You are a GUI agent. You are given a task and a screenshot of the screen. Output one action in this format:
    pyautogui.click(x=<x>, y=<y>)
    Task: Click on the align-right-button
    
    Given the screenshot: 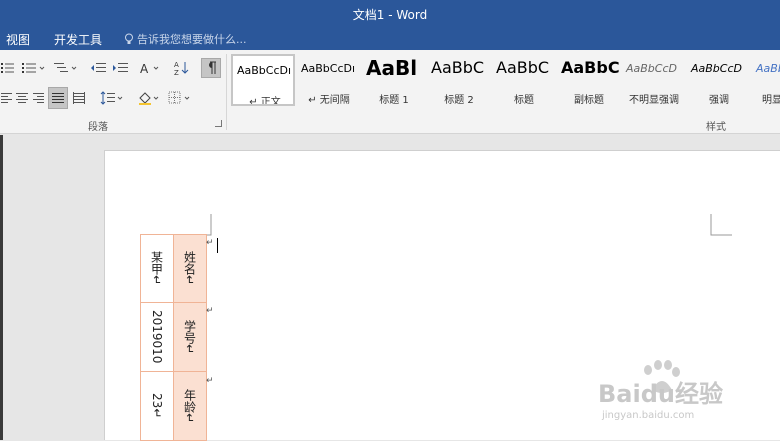 What is the action you would take?
    pyautogui.click(x=38, y=98)
    